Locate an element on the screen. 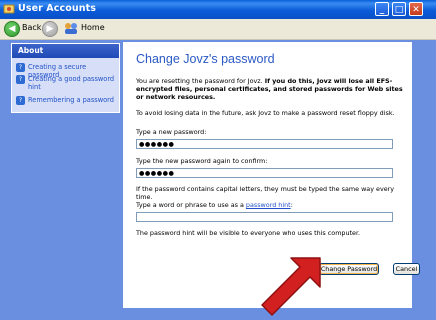 This screenshot has width=436, height=320. title-bar: User Accounts _ □ ✕ is located at coordinates (218, 9).